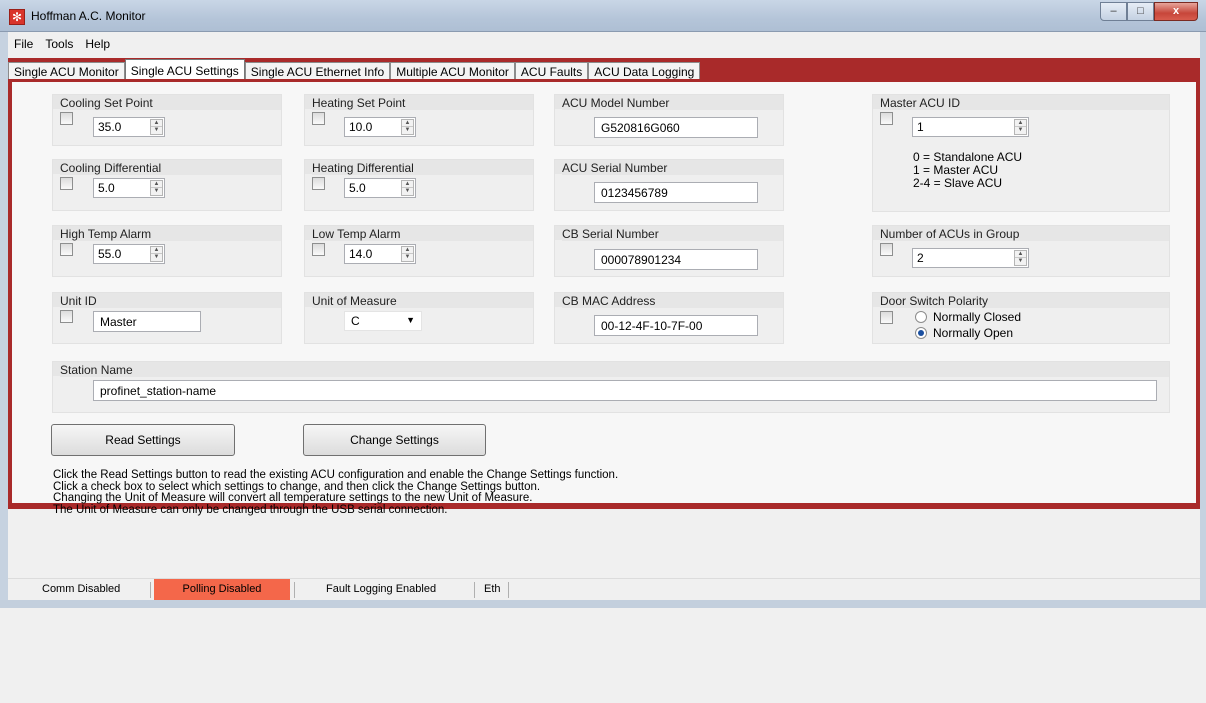 This screenshot has width=1206, height=703. I want to click on heating-set-point-label: Heating Set Point, so click(422, 103).